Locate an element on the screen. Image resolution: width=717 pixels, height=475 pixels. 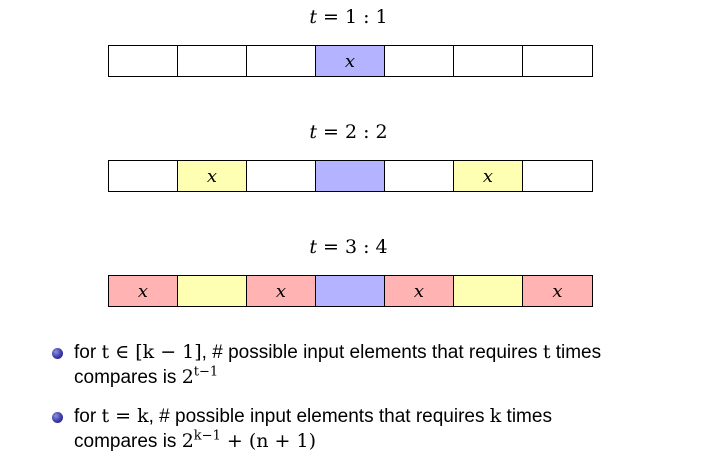
array-row-2: x x is located at coordinates (350, 176).